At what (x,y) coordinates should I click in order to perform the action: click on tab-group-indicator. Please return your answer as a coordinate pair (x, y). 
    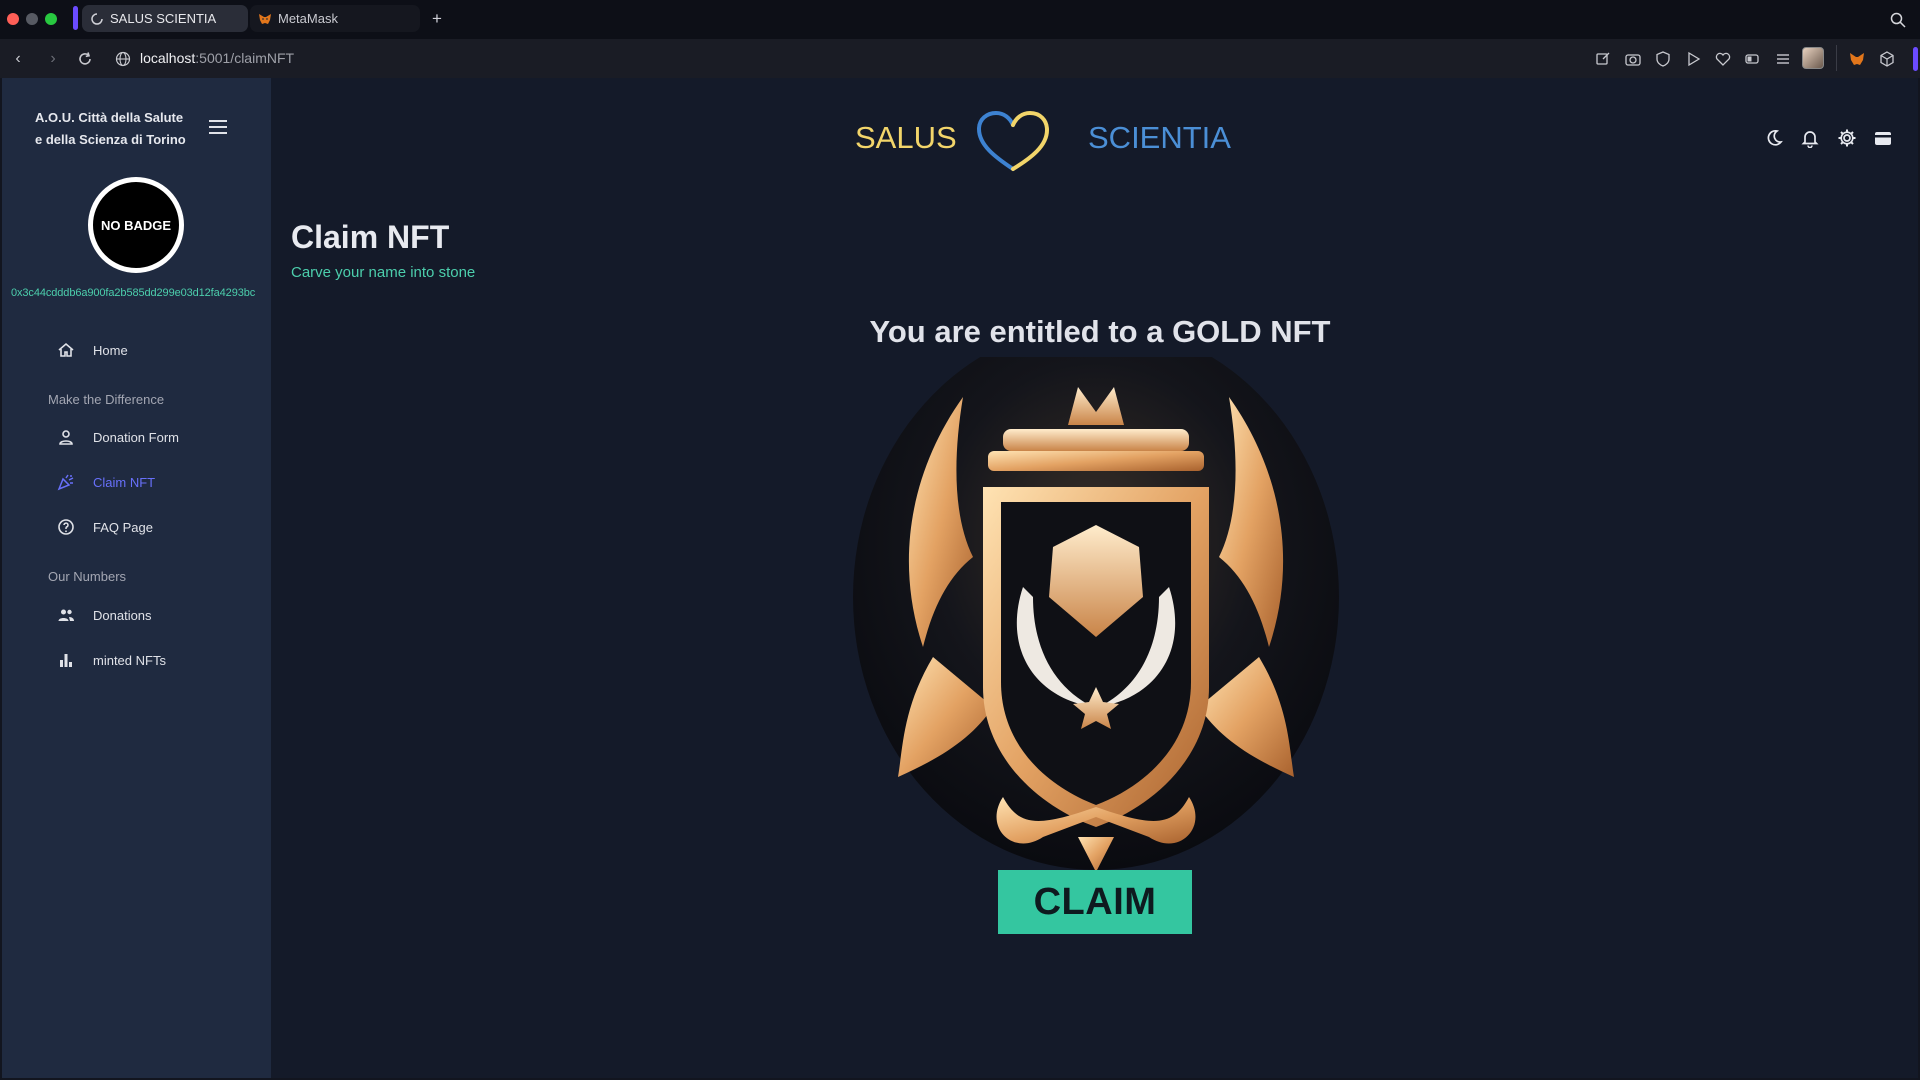
    Looking at the image, I should click on (75, 18).